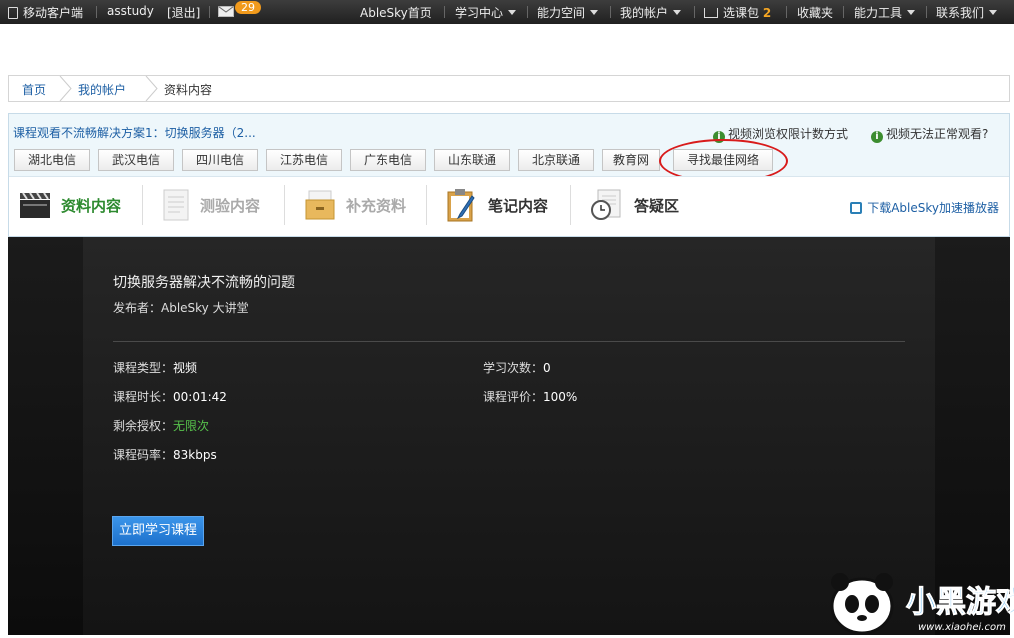 This screenshot has height=638, width=1014. Describe the element at coordinates (388, 160) in the screenshot. I see `server-guangdong-telecom: 广东电信` at that location.